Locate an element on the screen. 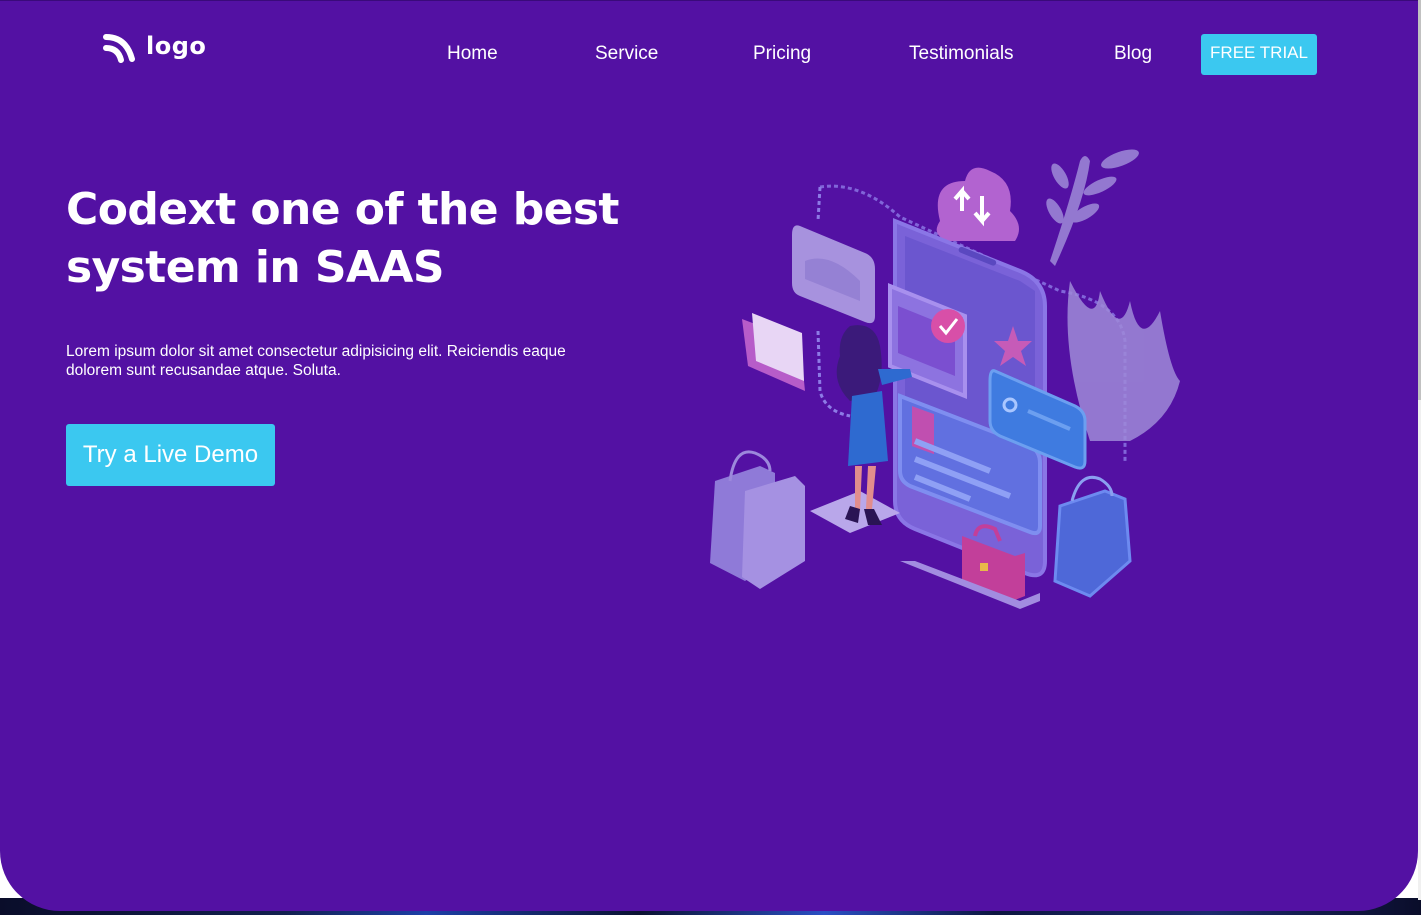 Image resolution: width=1421 pixels, height=915 pixels. free-trial-button: FREE TRIAL is located at coordinates (1259, 54).